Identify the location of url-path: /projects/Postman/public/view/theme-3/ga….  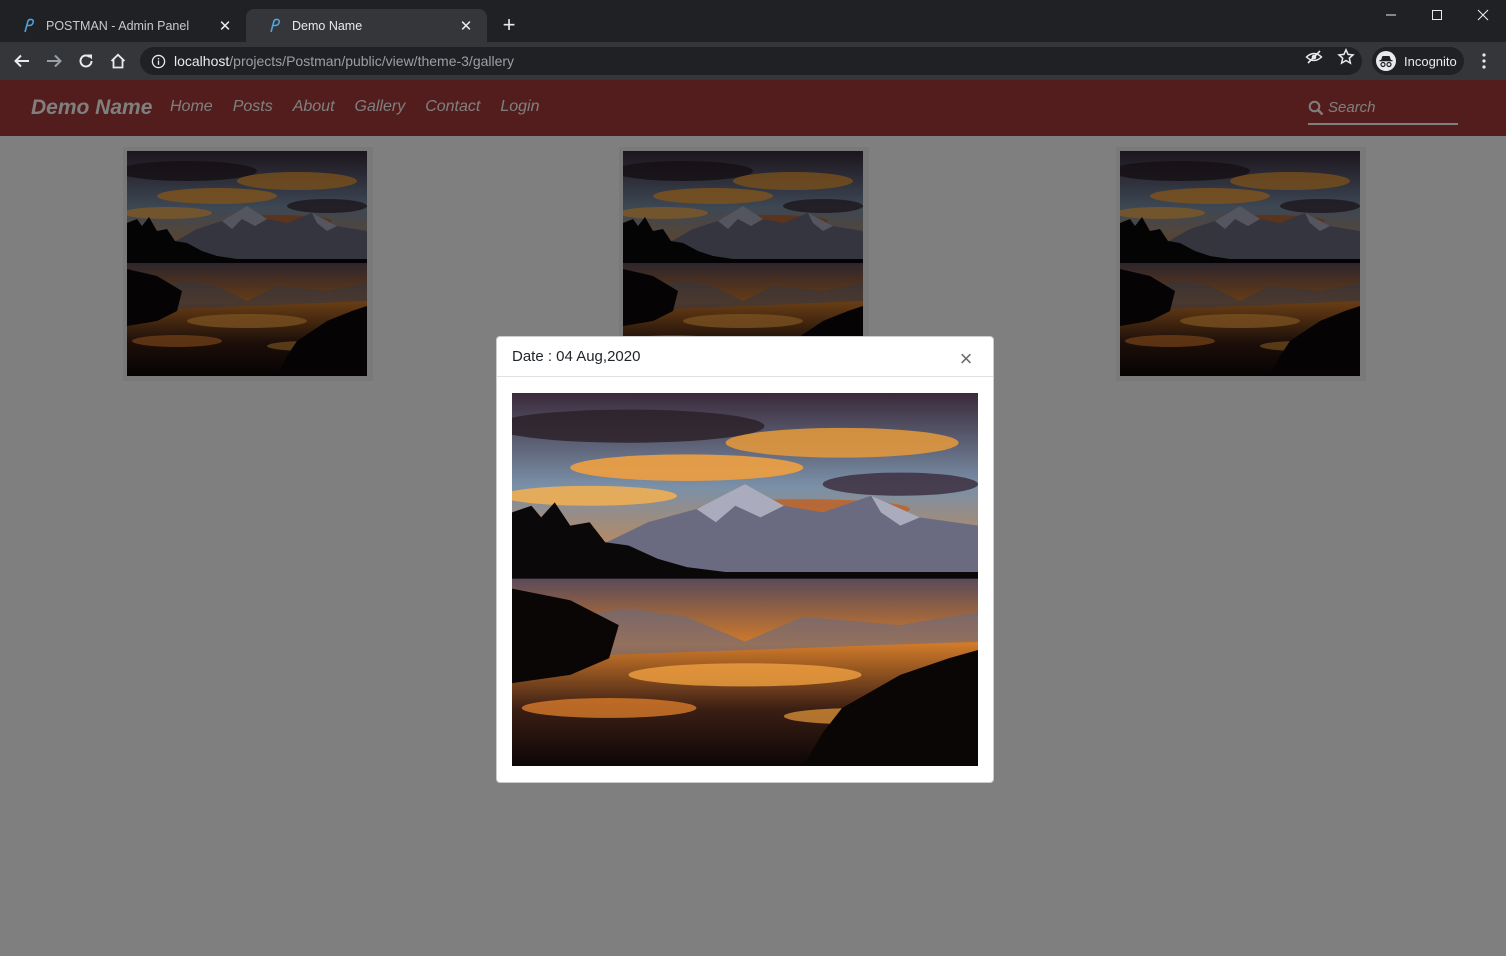
(372, 61).